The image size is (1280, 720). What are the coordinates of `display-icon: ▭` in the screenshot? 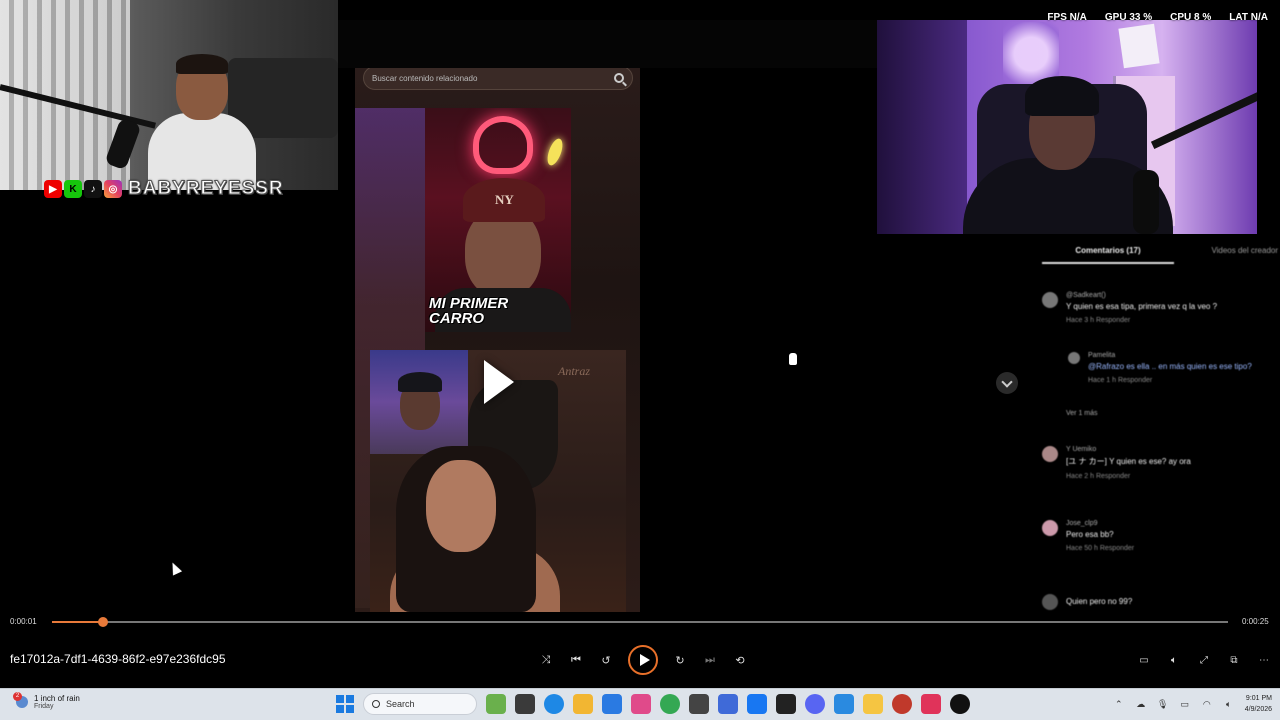 It's located at (1185, 704).